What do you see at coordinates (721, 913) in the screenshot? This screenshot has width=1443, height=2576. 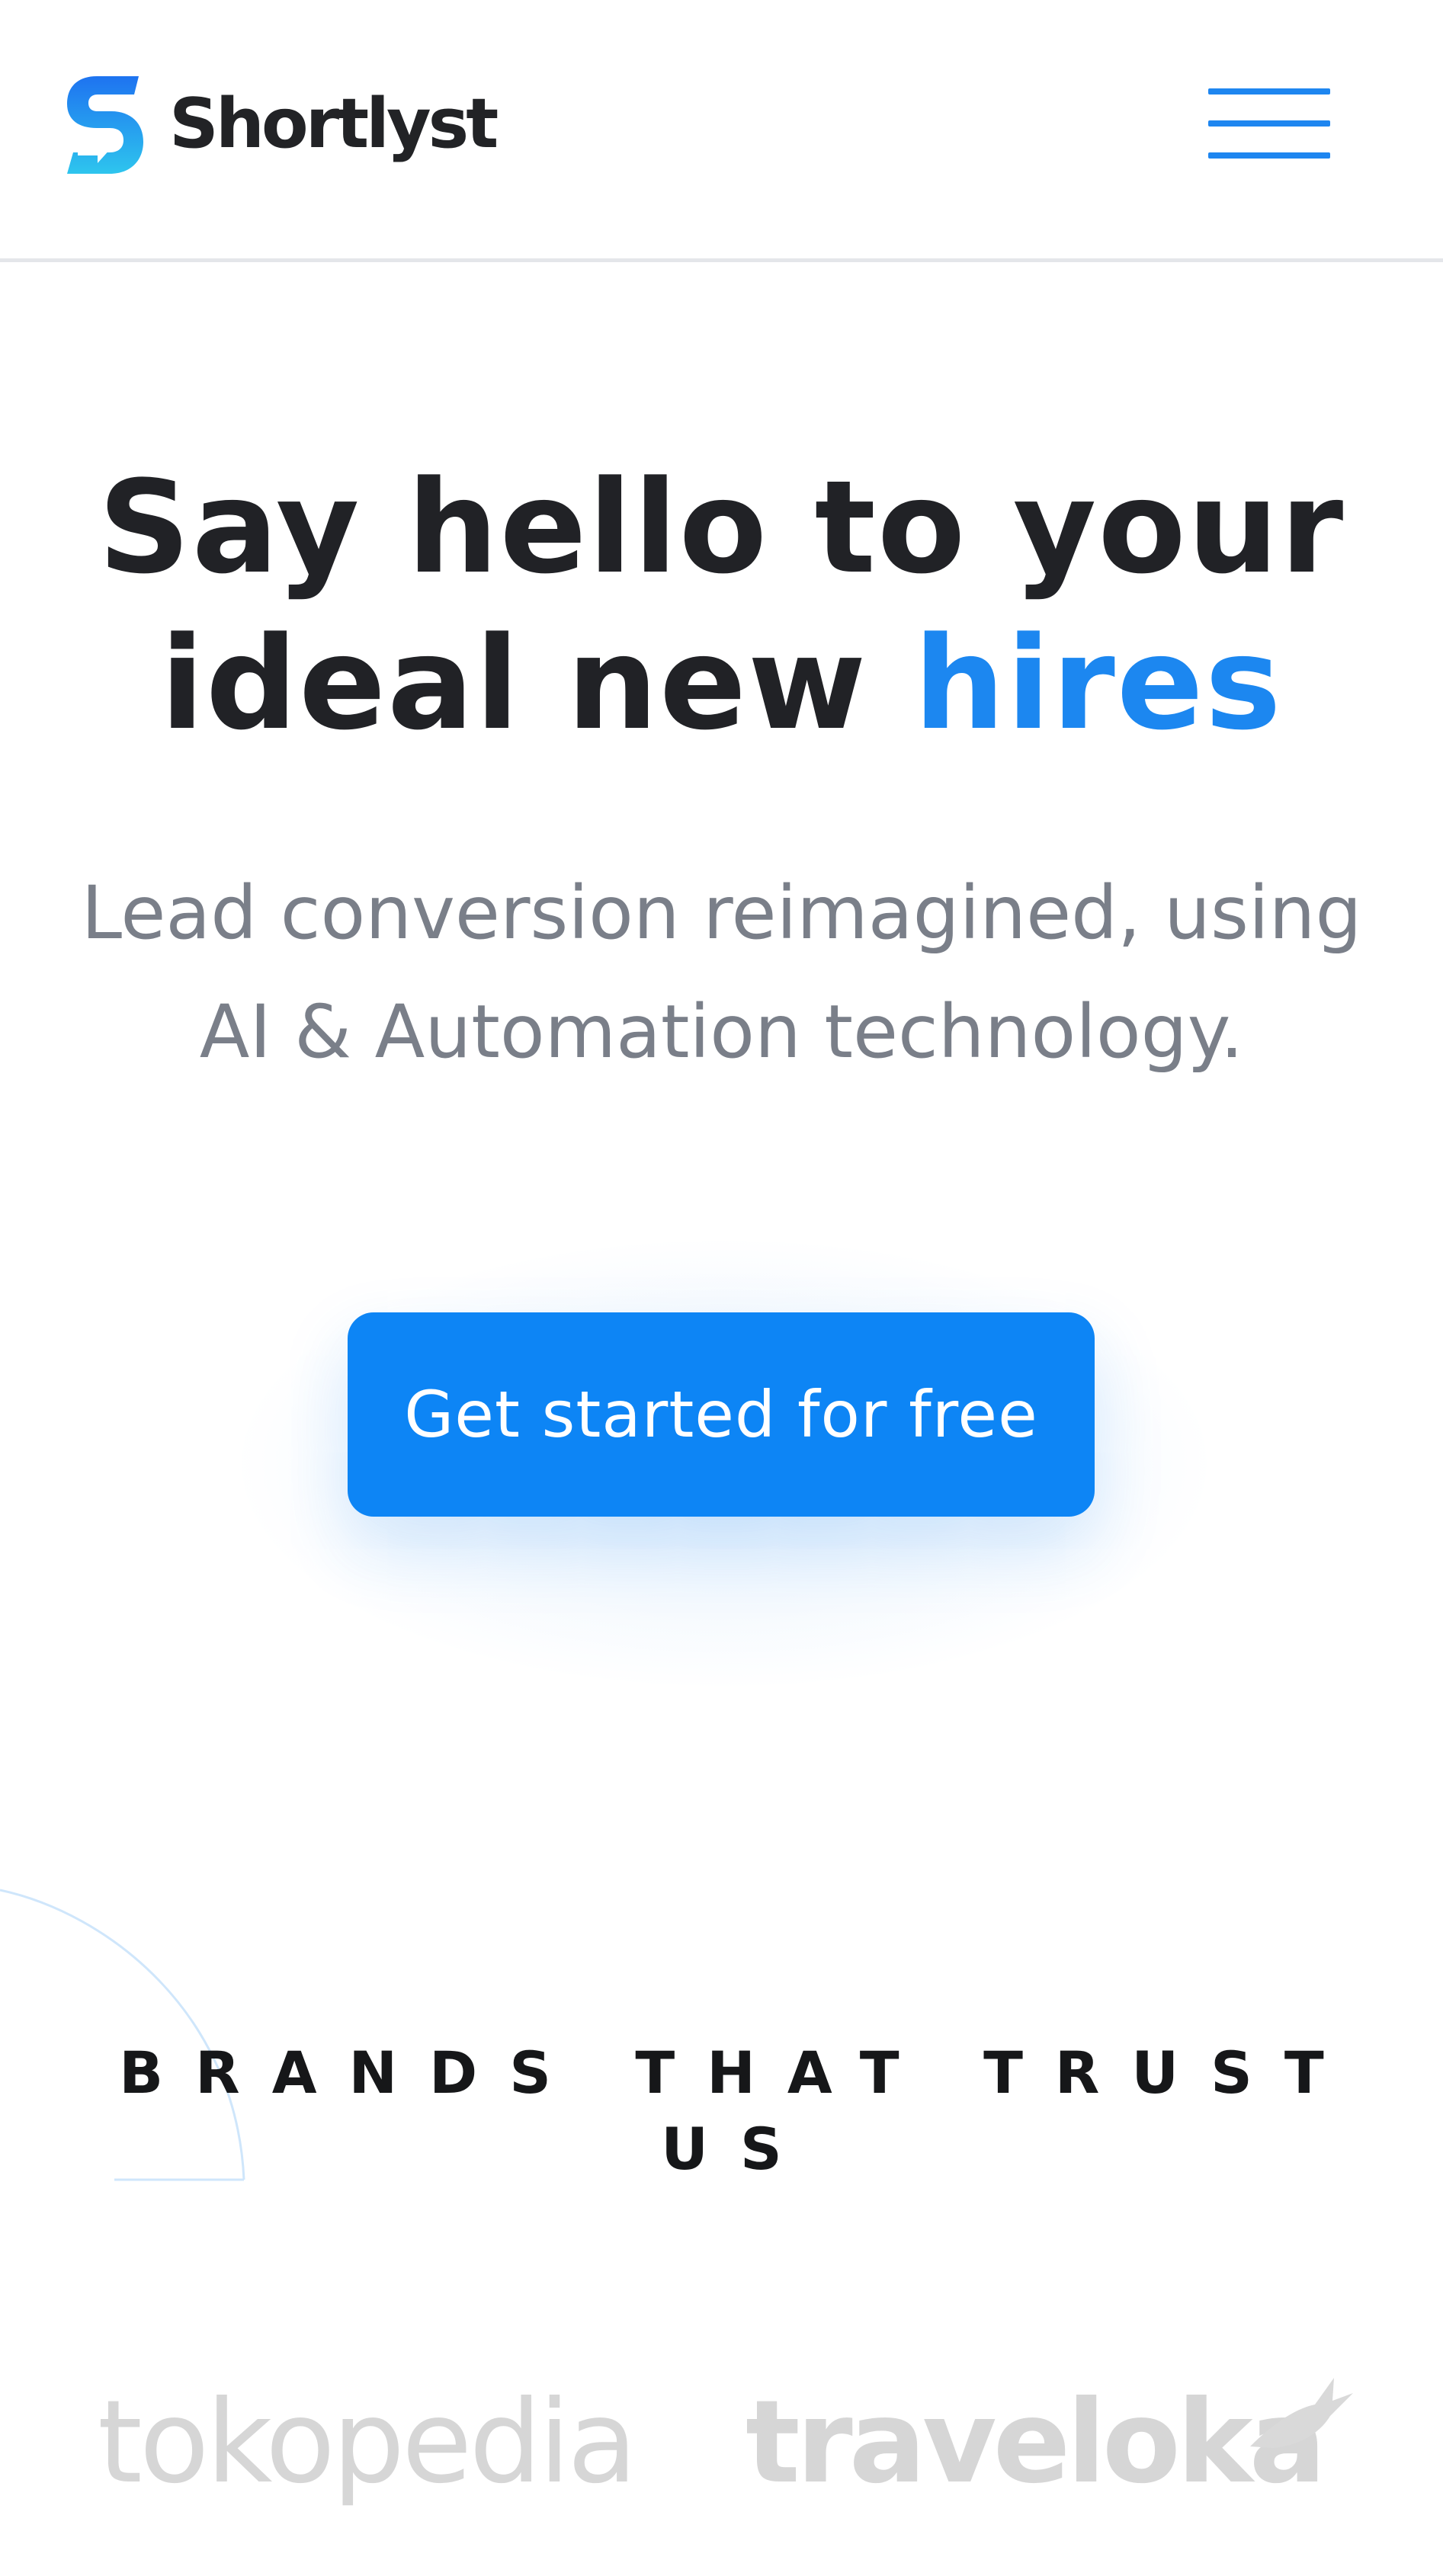 I see `hero-subtitle-line1: Lead conversion reimagined, using` at bounding box center [721, 913].